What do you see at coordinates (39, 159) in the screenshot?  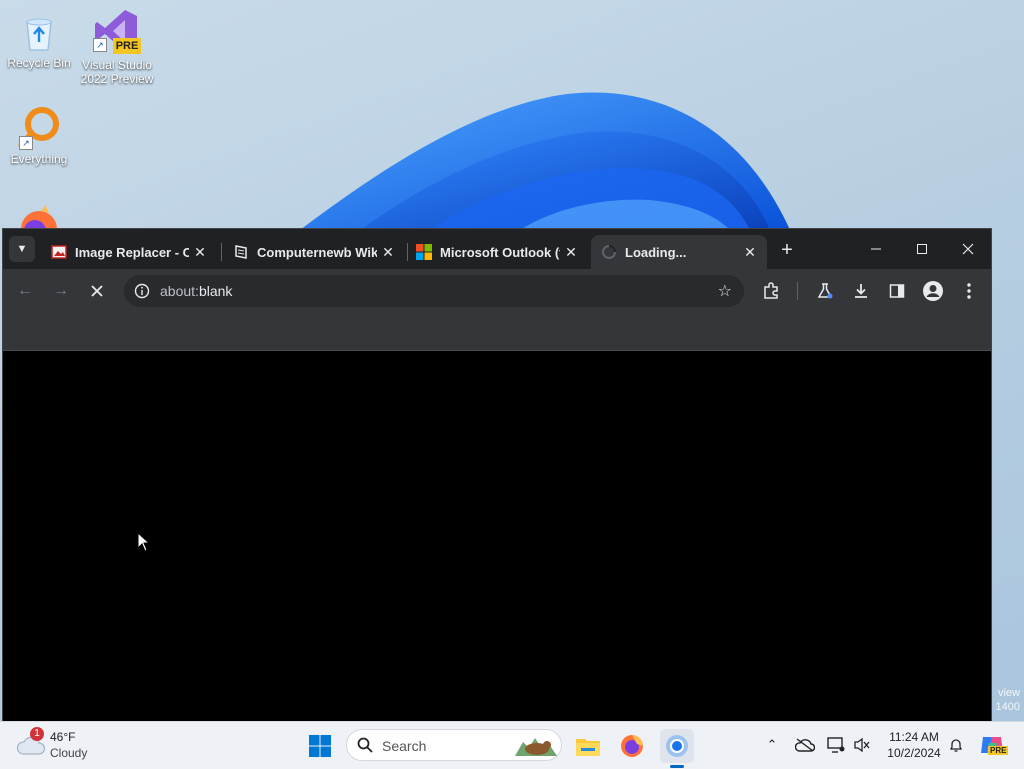 I see `desktop-icon-label: Everything` at bounding box center [39, 159].